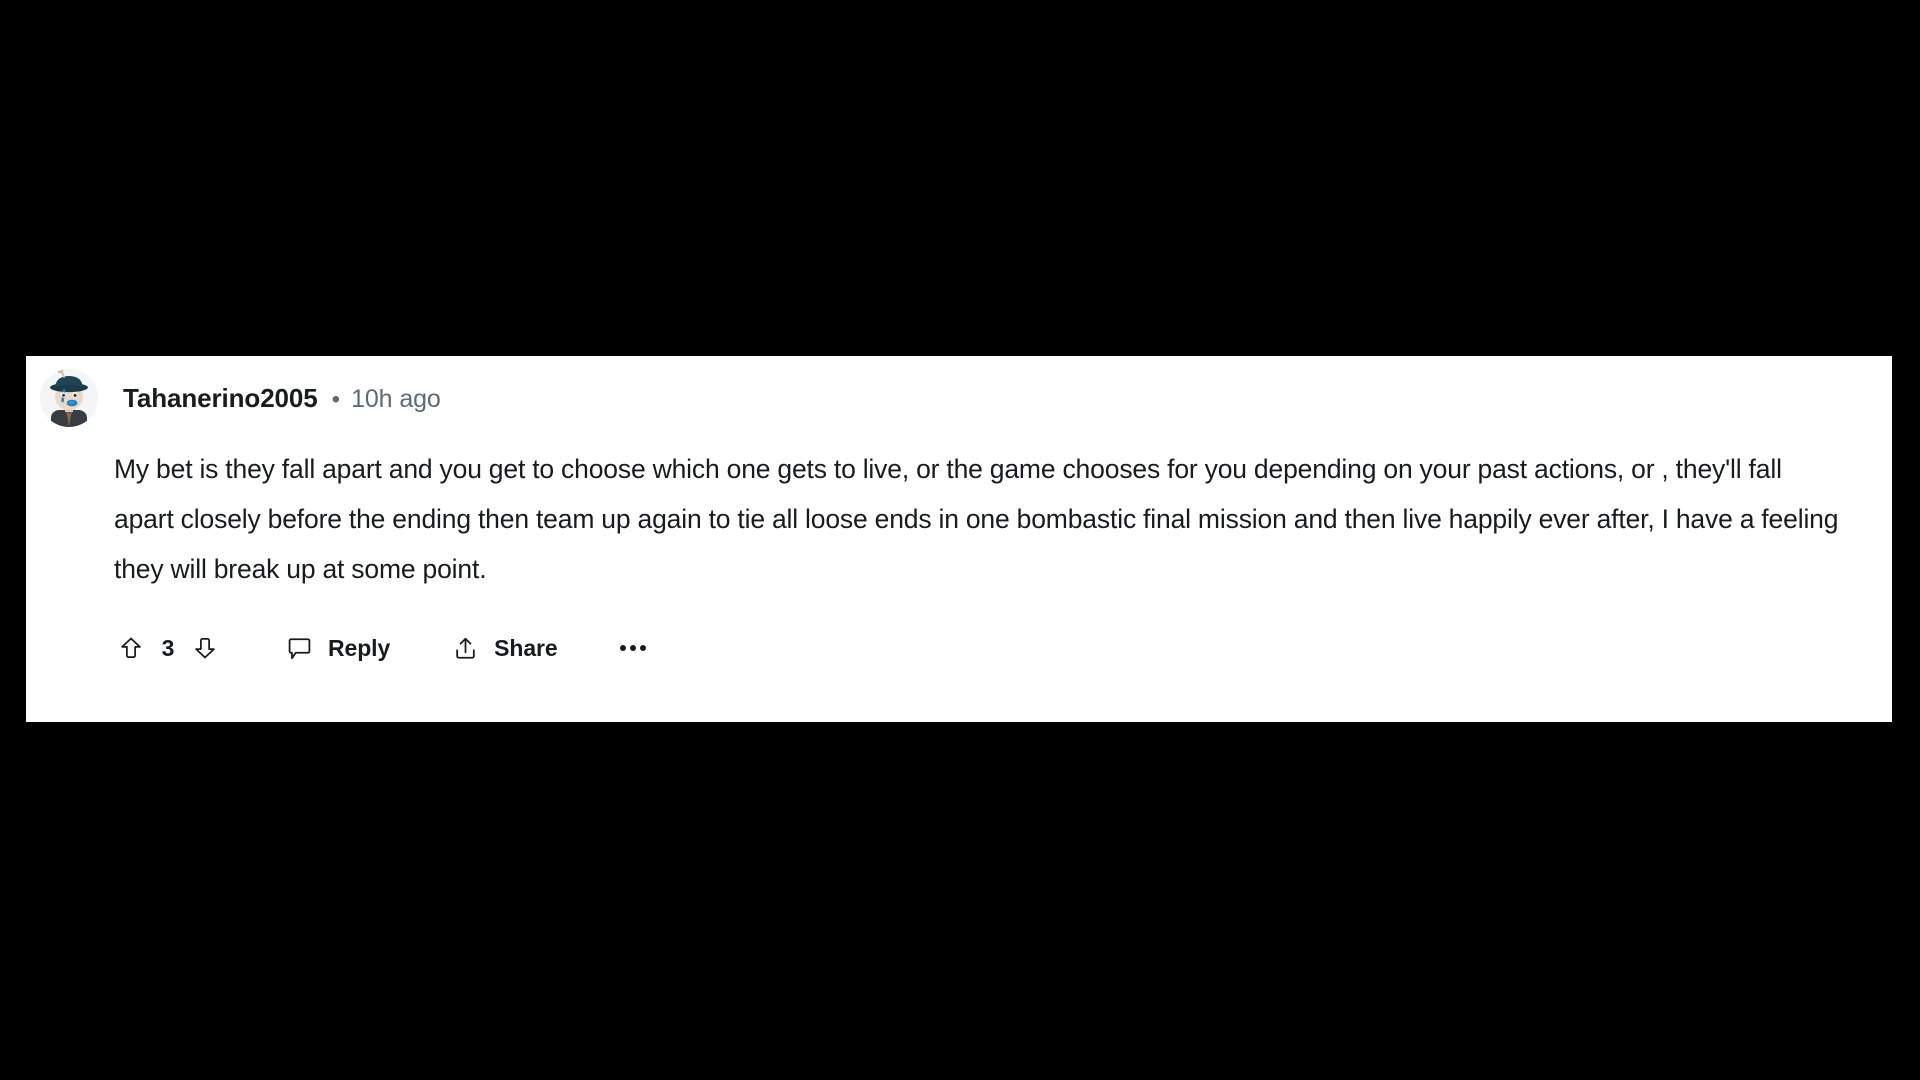 The height and width of the screenshot is (1080, 1920). I want to click on ellipsis-icon, so click(633, 648).